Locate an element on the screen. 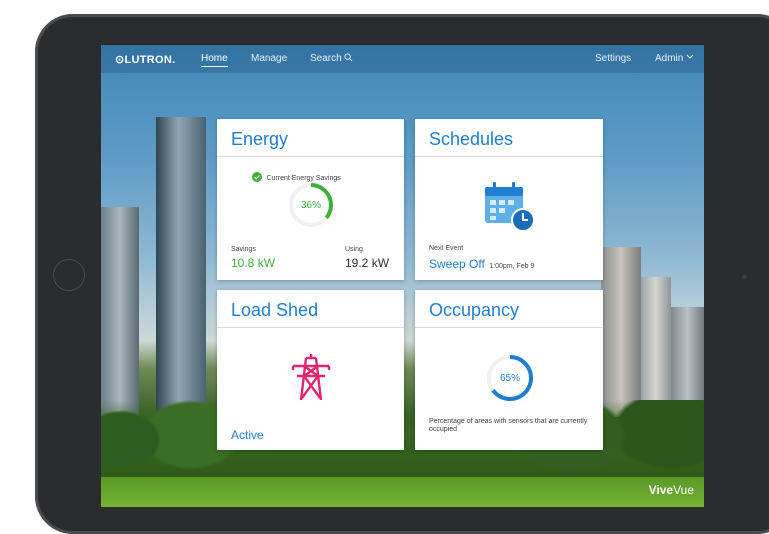  brand-light: Vue is located at coordinates (683, 490).